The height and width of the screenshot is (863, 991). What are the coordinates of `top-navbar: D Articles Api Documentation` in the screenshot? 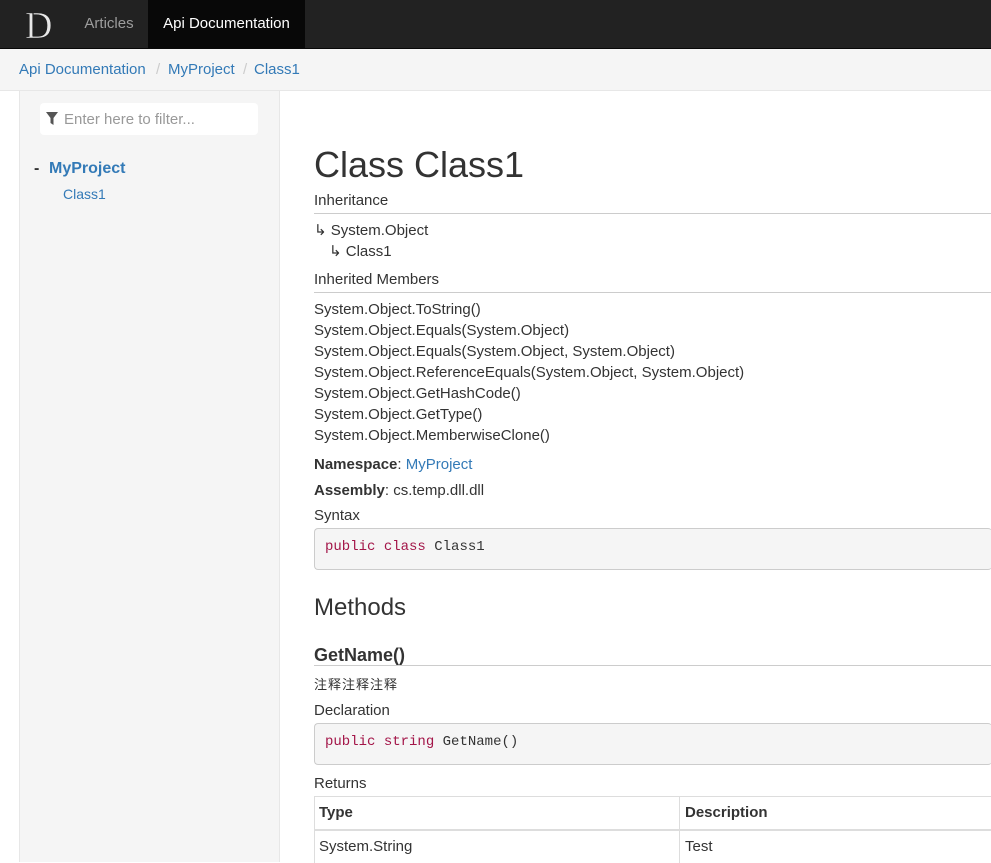 It's located at (495, 24).